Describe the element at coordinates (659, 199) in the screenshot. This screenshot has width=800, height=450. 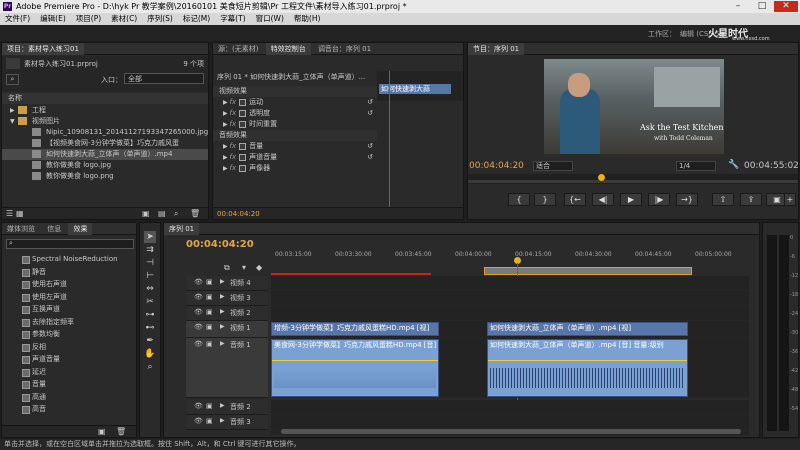
I see `step-forward-icon: |▶` at that location.